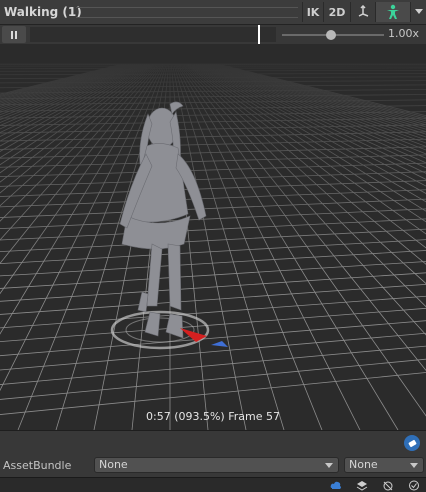  I want to click on humanoid-avatar-icon, so click(393, 12).